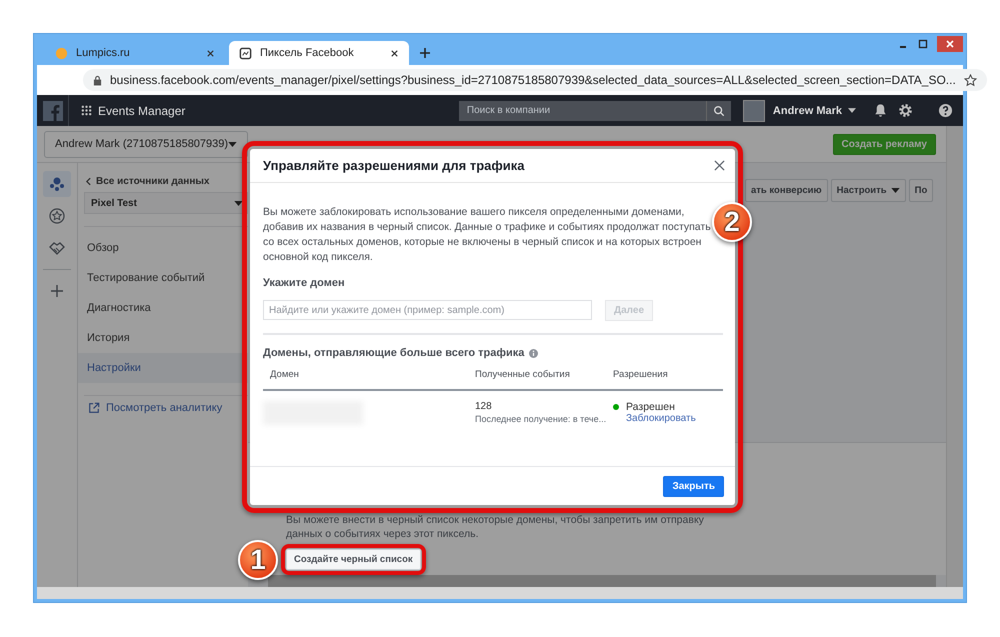  Describe the element at coordinates (616, 407) in the screenshot. I see `status-dot-icon` at that location.